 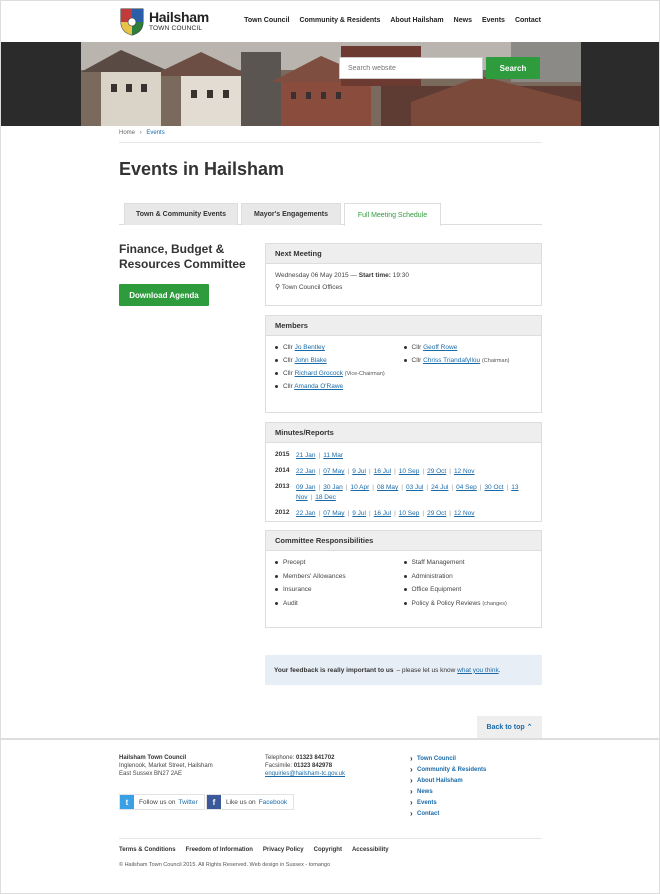 I want to click on minutes-date-link: 18 Dec, so click(x=325, y=497).